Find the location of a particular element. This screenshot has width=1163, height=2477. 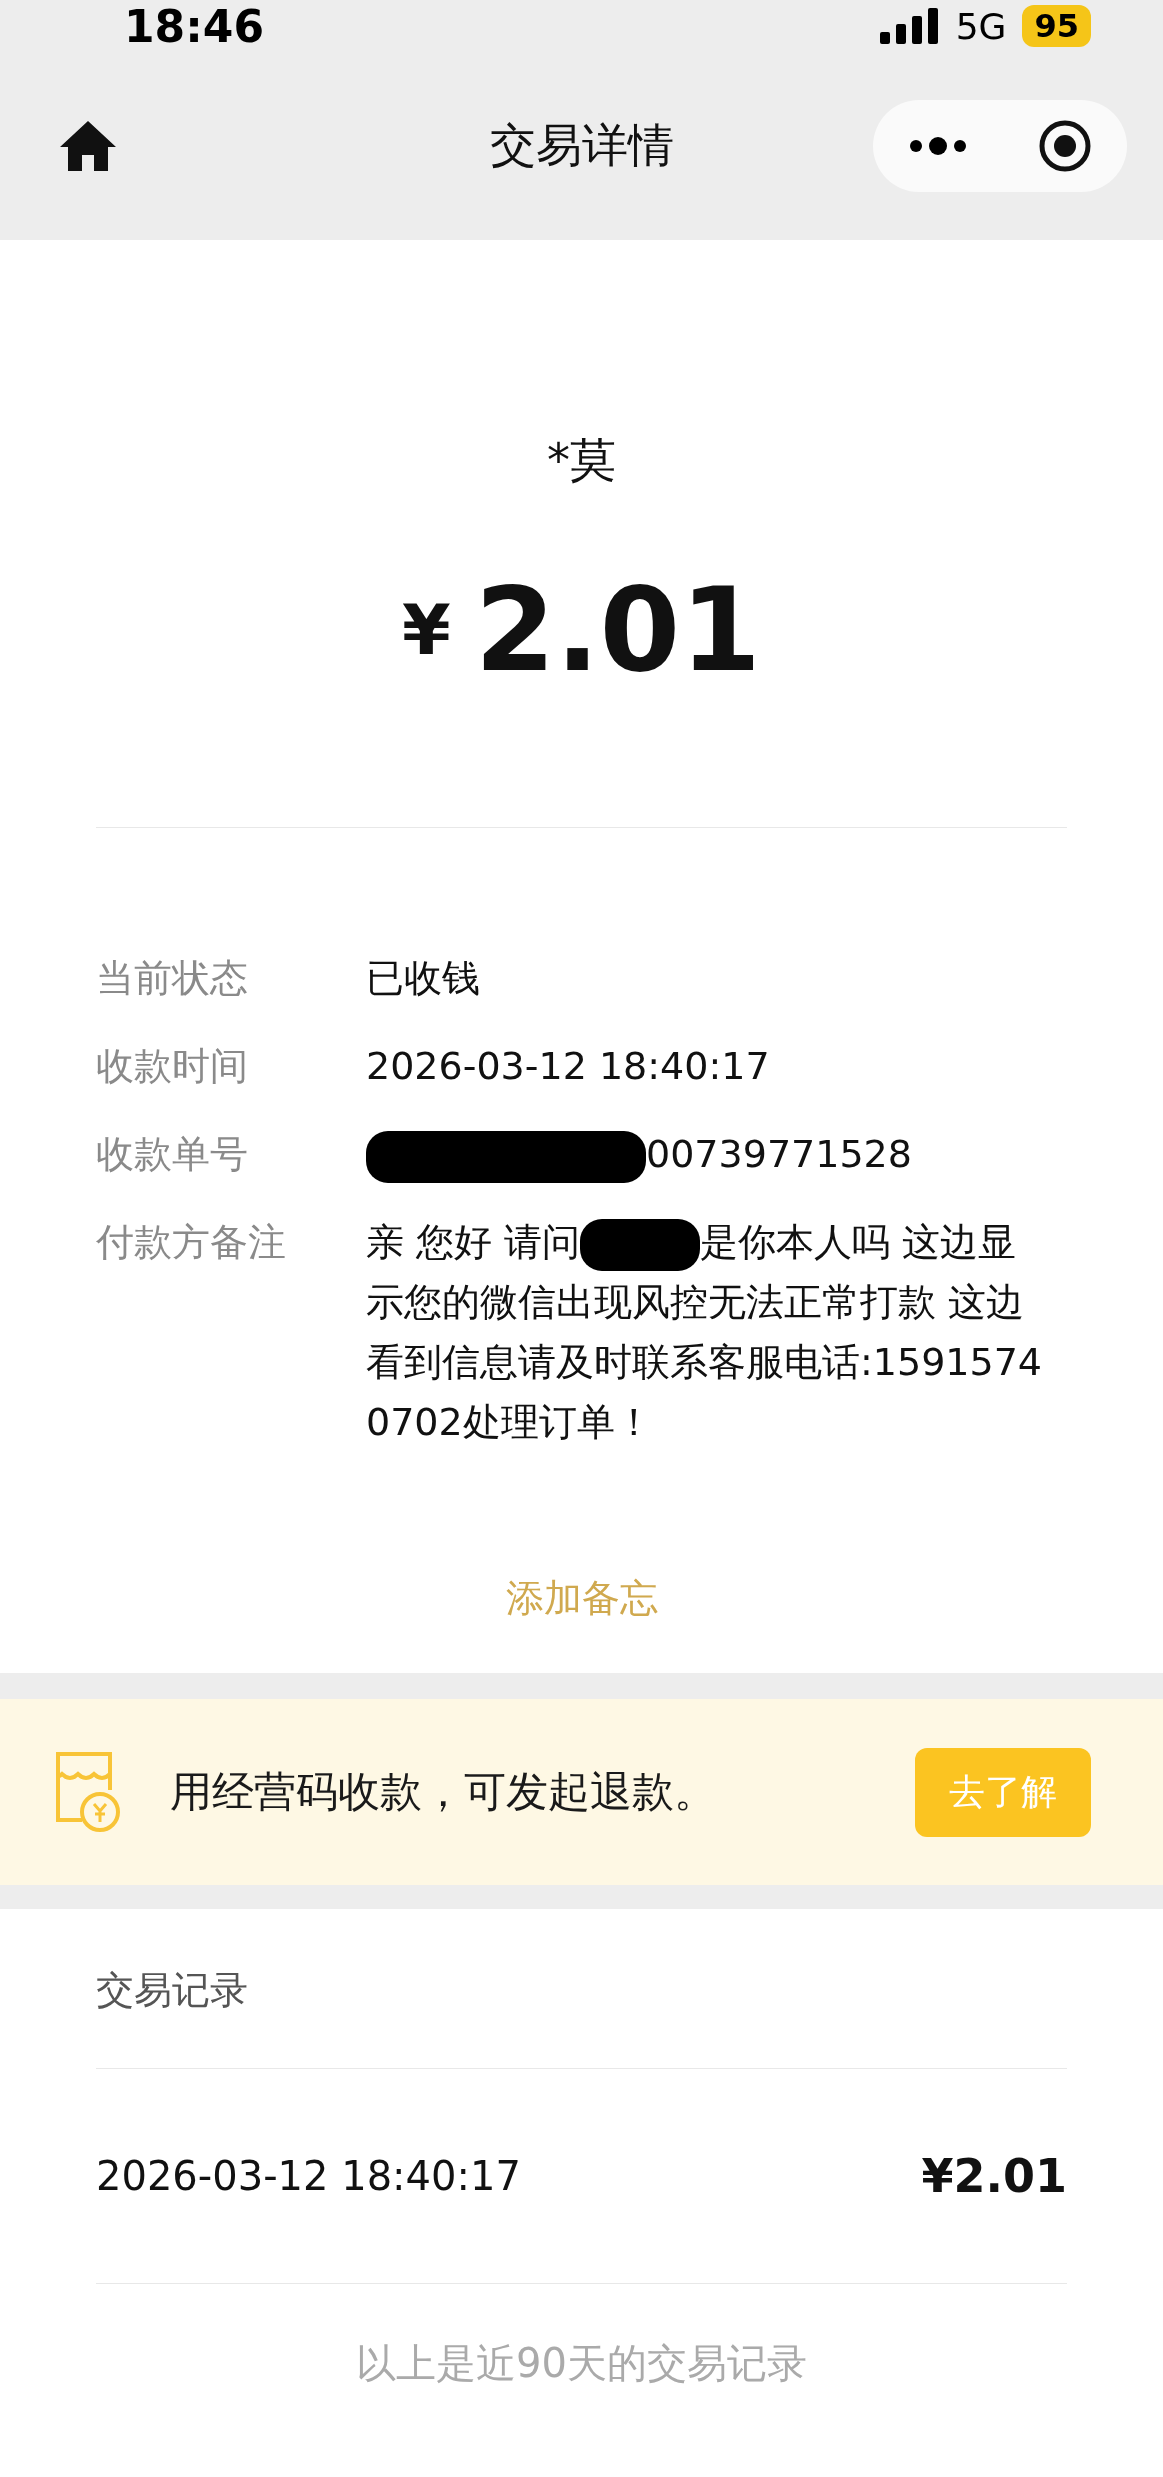

detail-value: 2026-03-12 18:40:17 is located at coordinates (568, 1066).